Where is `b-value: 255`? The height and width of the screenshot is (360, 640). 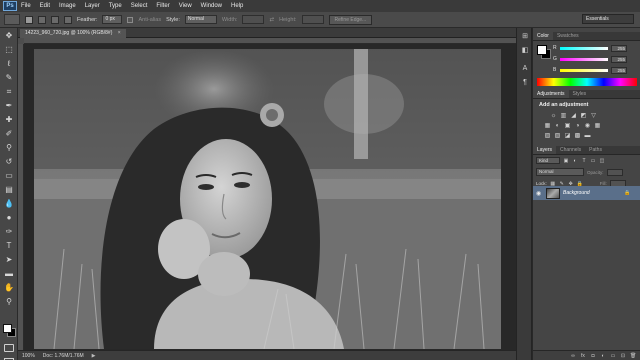
b-value: 255 is located at coordinates (619, 70).